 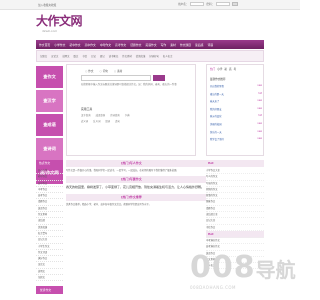 What do you see at coordinates (225, 69) in the screenshot?
I see `right-tab: 初` at bounding box center [225, 69].